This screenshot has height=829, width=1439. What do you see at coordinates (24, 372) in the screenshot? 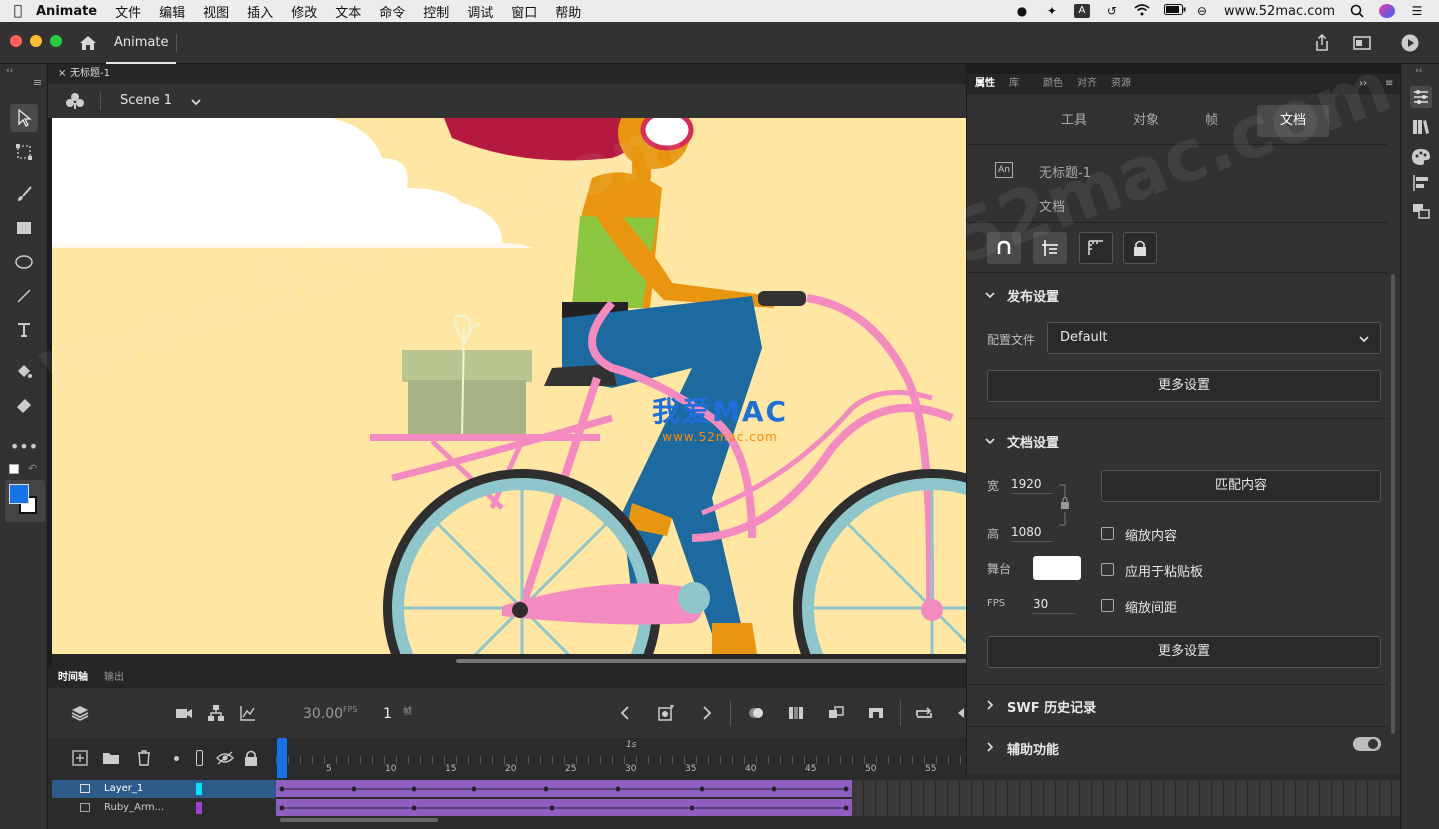
I see `paint-bucket-tool-icon` at bounding box center [24, 372].